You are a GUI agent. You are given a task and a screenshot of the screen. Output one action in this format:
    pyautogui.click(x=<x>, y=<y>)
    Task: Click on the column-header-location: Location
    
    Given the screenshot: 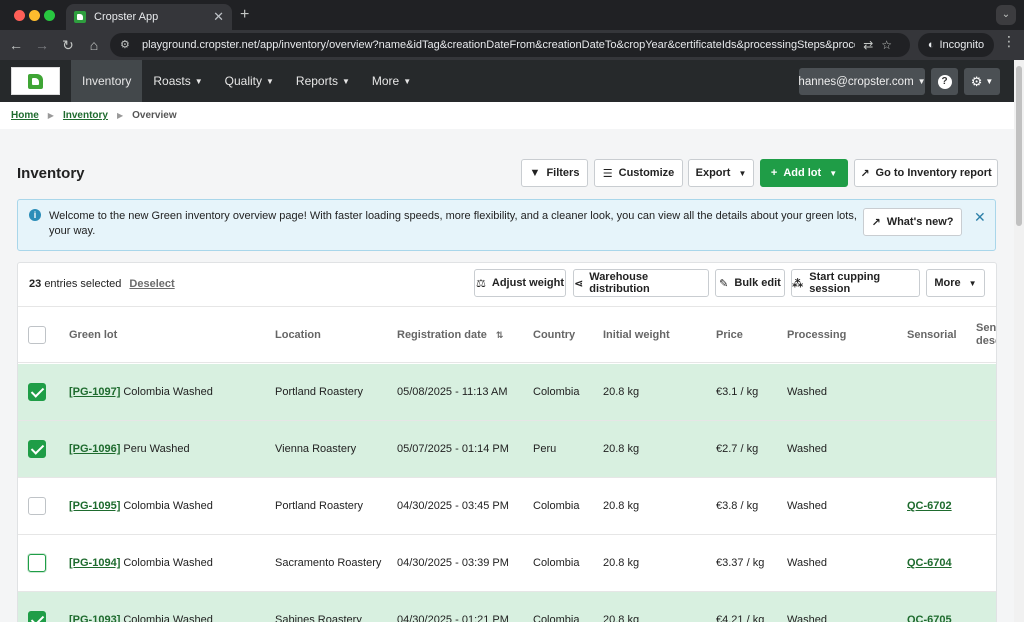 What is the action you would take?
    pyautogui.click(x=298, y=335)
    